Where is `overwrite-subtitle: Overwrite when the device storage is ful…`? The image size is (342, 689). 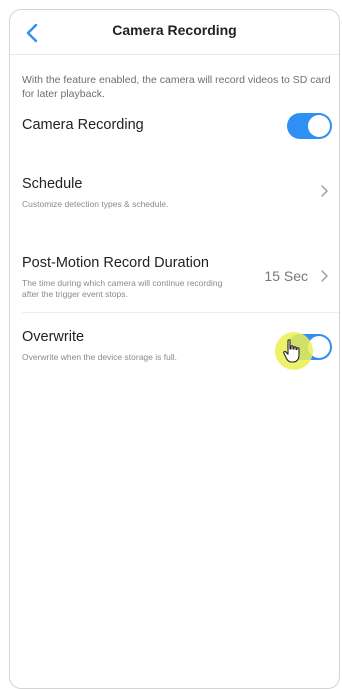 overwrite-subtitle: Overwrite when the device storage is ful… is located at coordinates (99, 357).